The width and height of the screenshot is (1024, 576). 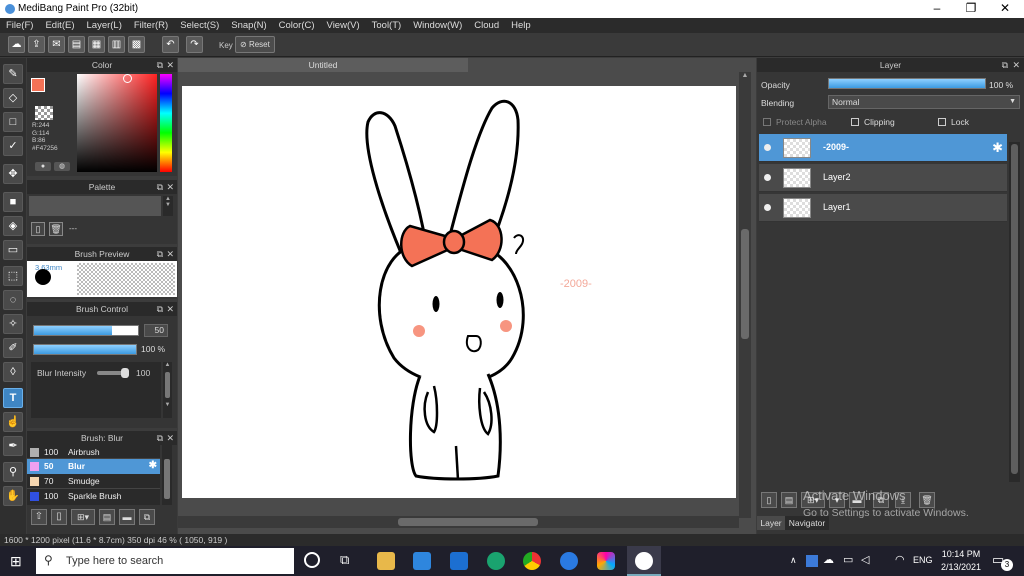 I want to click on blending-select: Normal ▼, so click(x=924, y=102).